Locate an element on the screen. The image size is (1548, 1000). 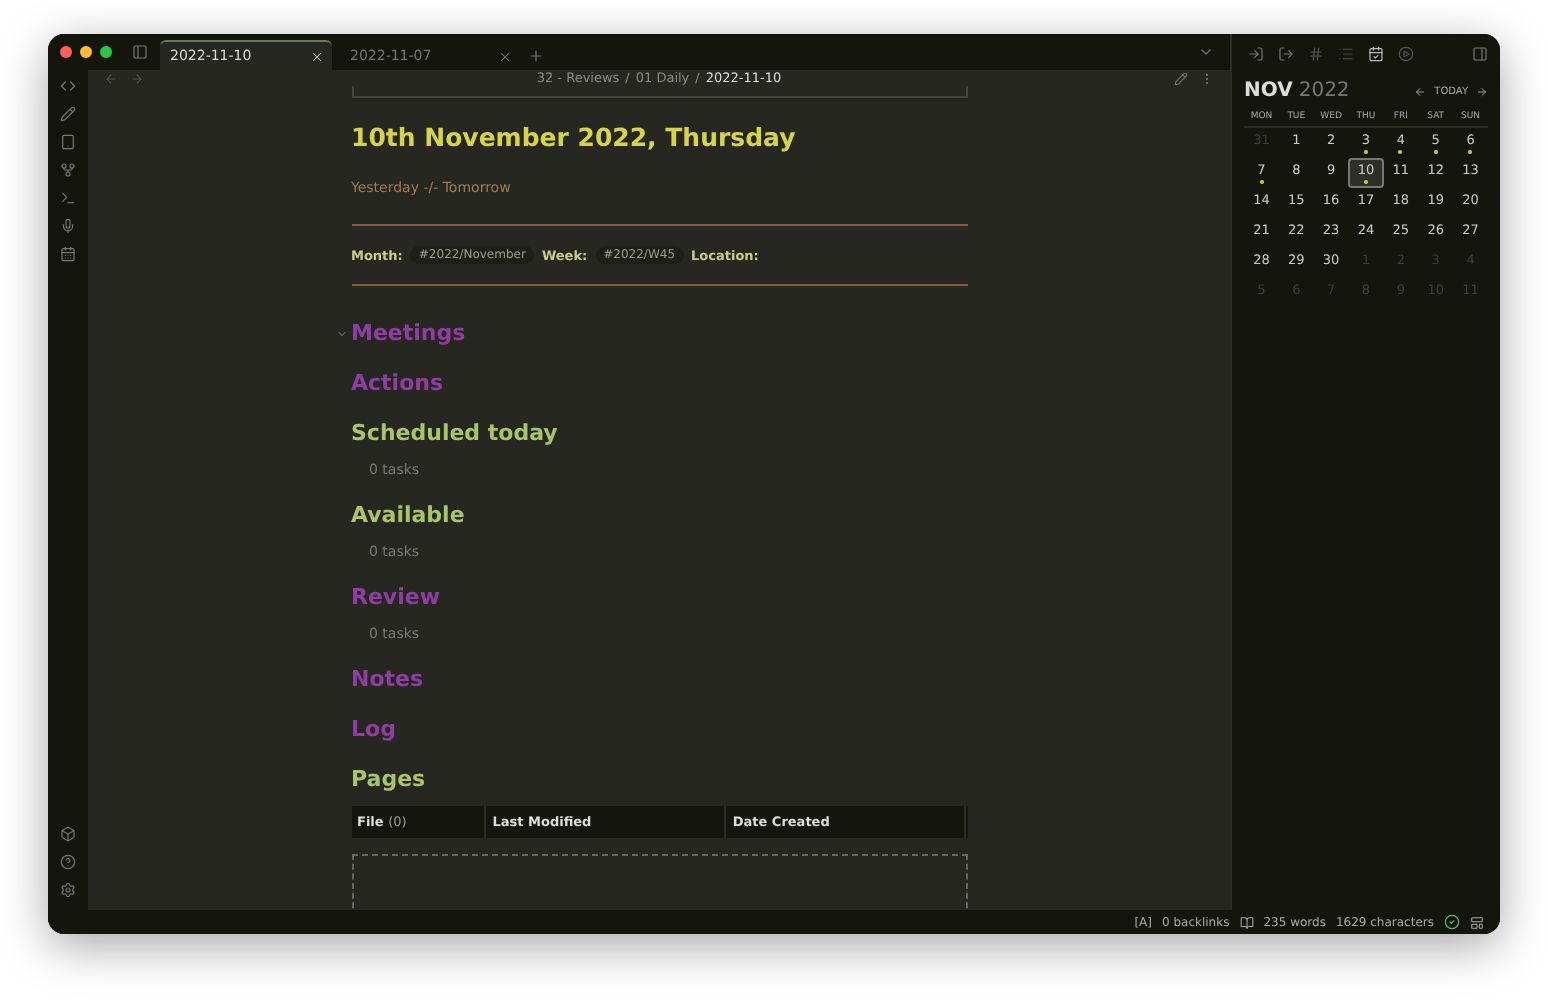
section-heading: Notes is located at coordinates (388, 679).